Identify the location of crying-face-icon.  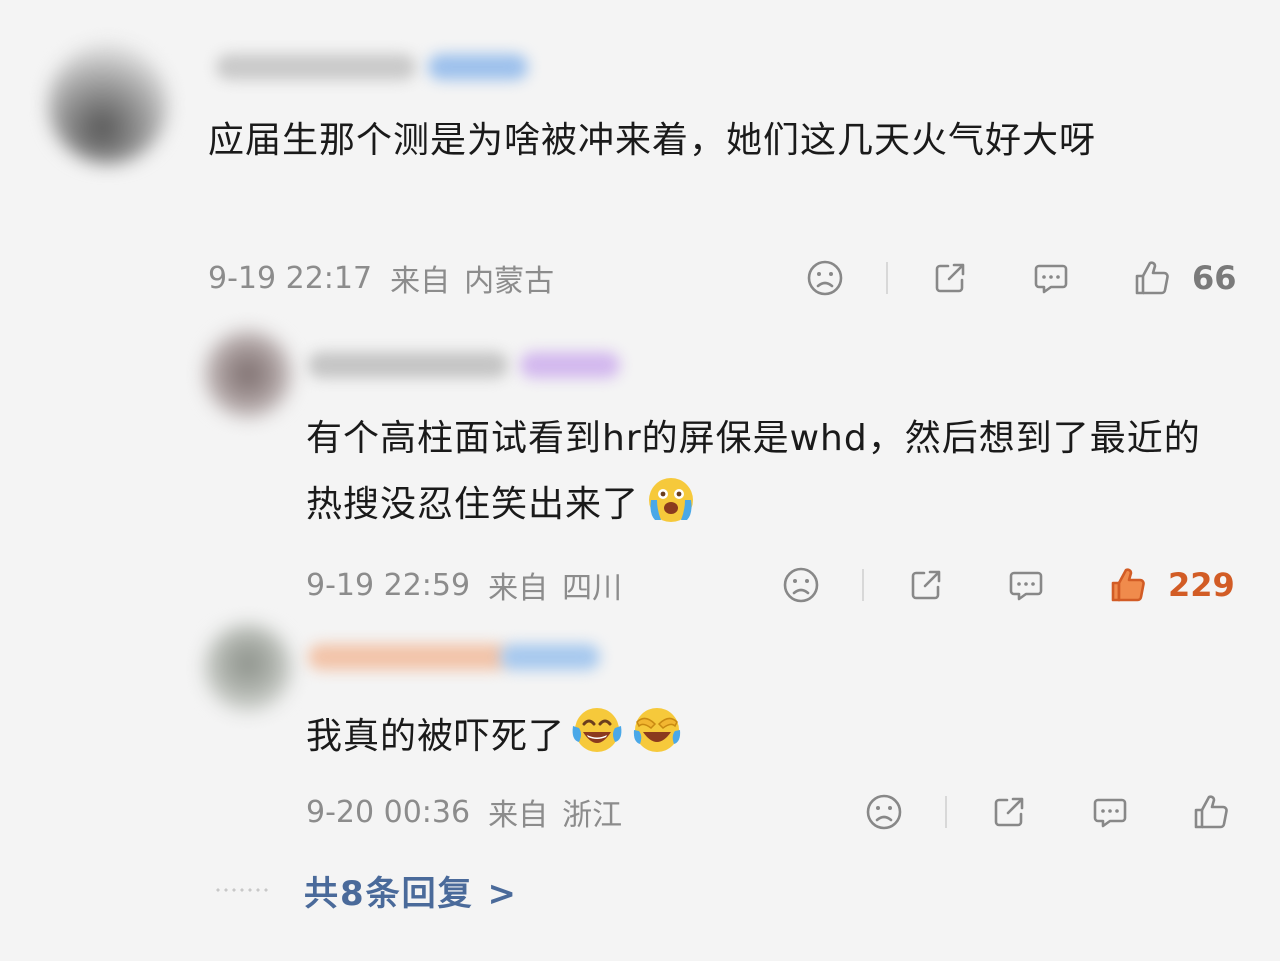
(671, 498).